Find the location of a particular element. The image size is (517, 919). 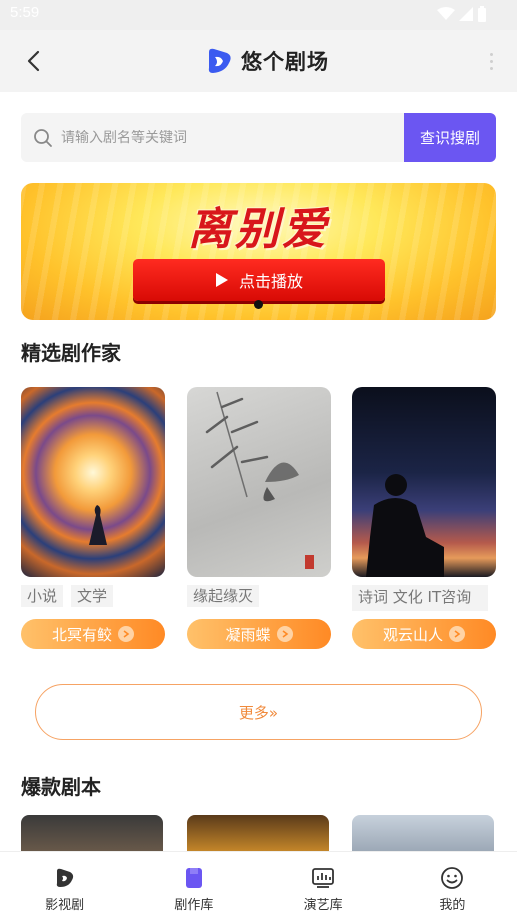

brand: 悠个剧场 is located at coordinates (267, 61).